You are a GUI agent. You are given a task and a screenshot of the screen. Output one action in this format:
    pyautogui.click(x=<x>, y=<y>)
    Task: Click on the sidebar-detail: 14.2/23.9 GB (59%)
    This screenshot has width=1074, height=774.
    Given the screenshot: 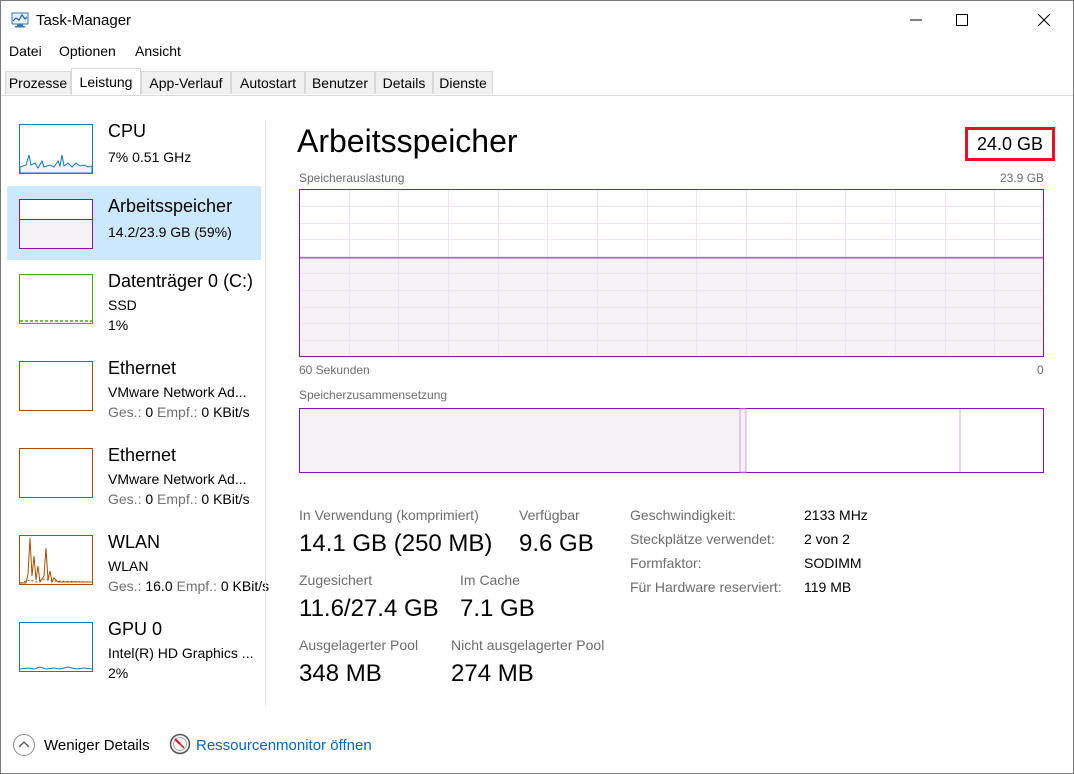 What is the action you would take?
    pyautogui.click(x=170, y=232)
    